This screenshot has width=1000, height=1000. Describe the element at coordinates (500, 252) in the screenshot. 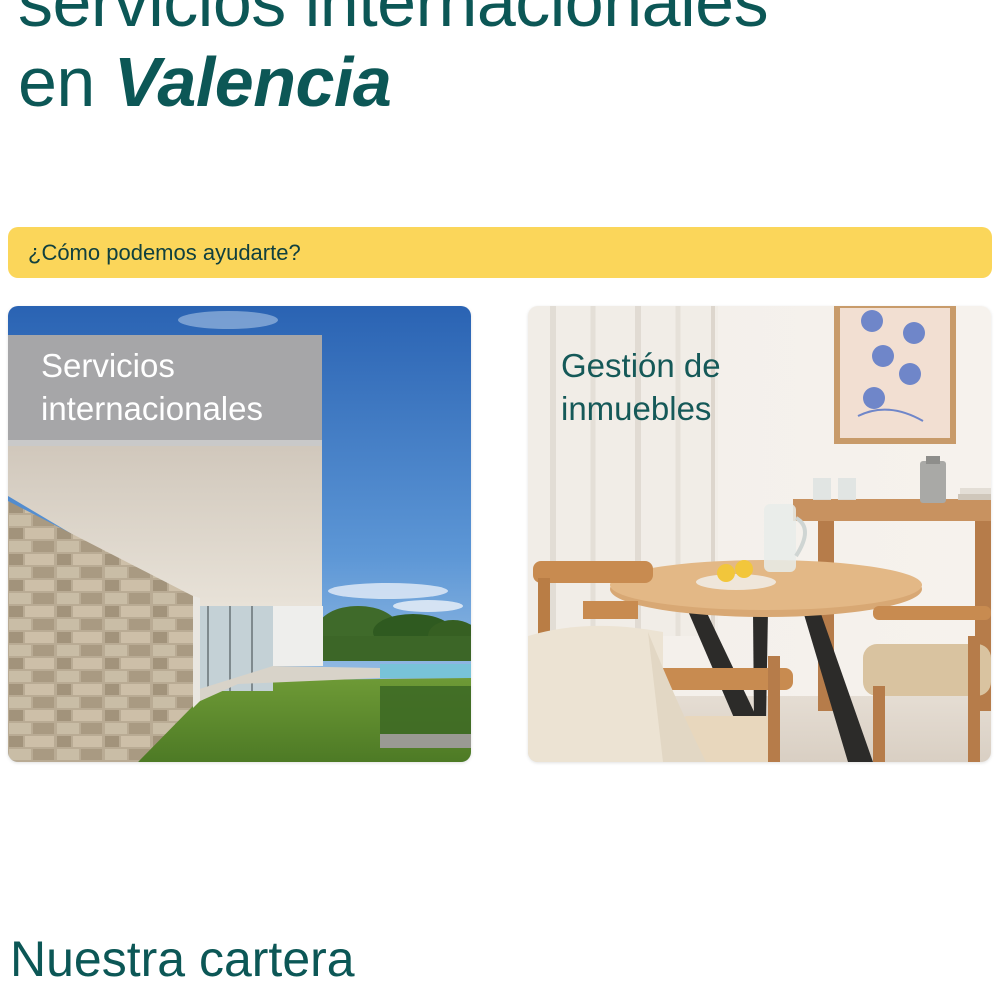

I see `help-dropdown: ¿Cómo podemos ayudarte?` at that location.